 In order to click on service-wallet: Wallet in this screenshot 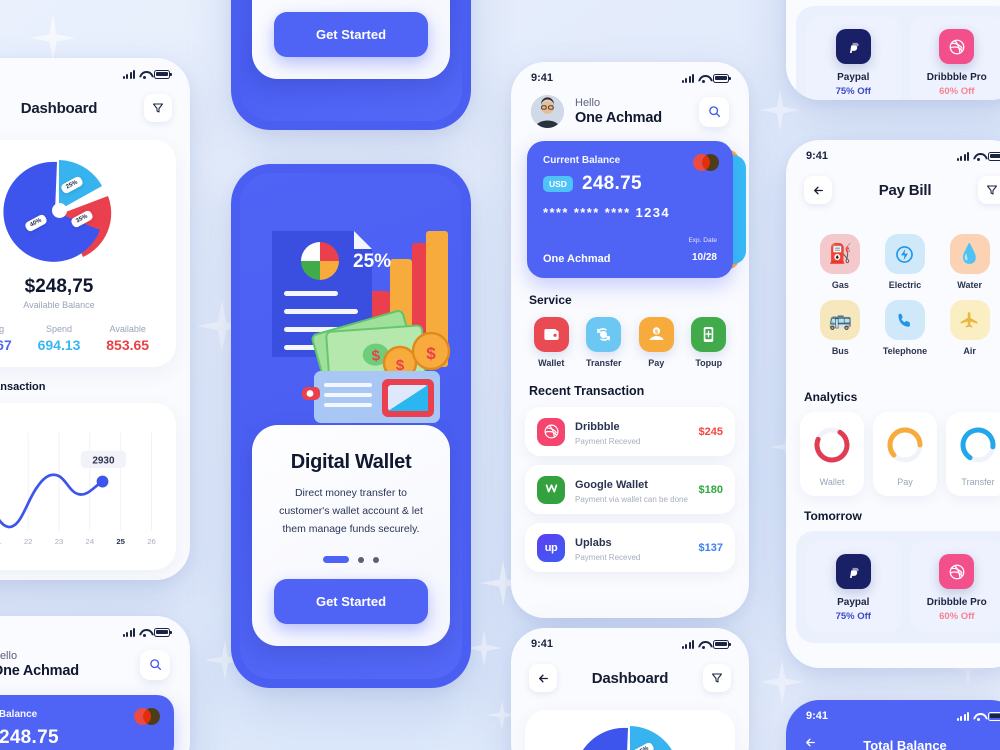, I will do `click(551, 342)`.